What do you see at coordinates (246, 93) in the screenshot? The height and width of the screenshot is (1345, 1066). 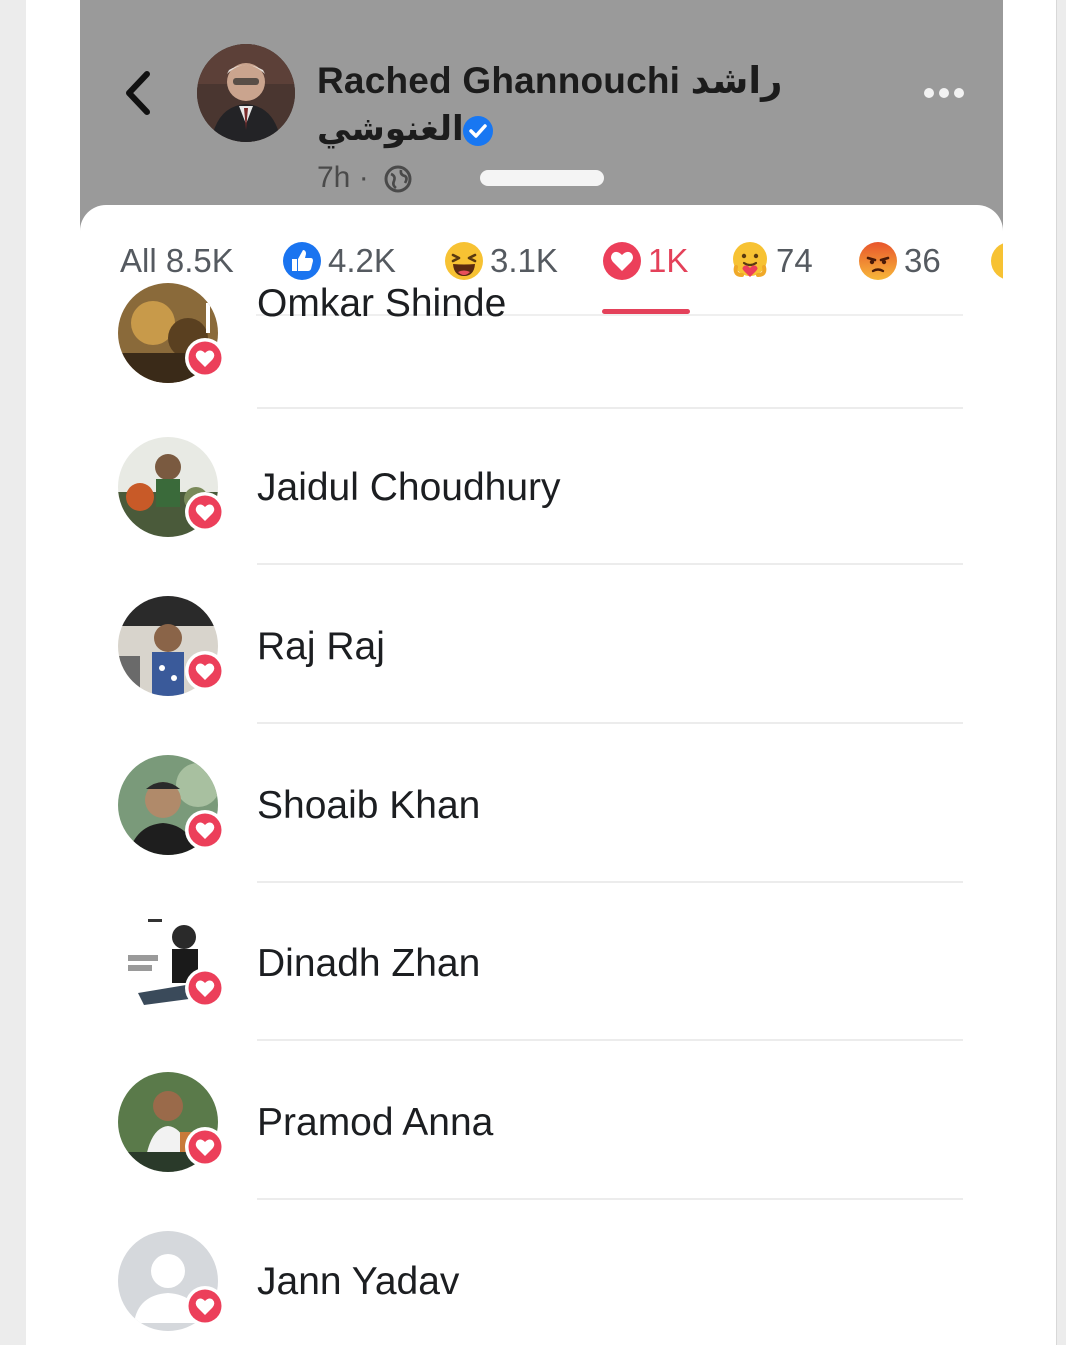 I see `page-avatar` at bounding box center [246, 93].